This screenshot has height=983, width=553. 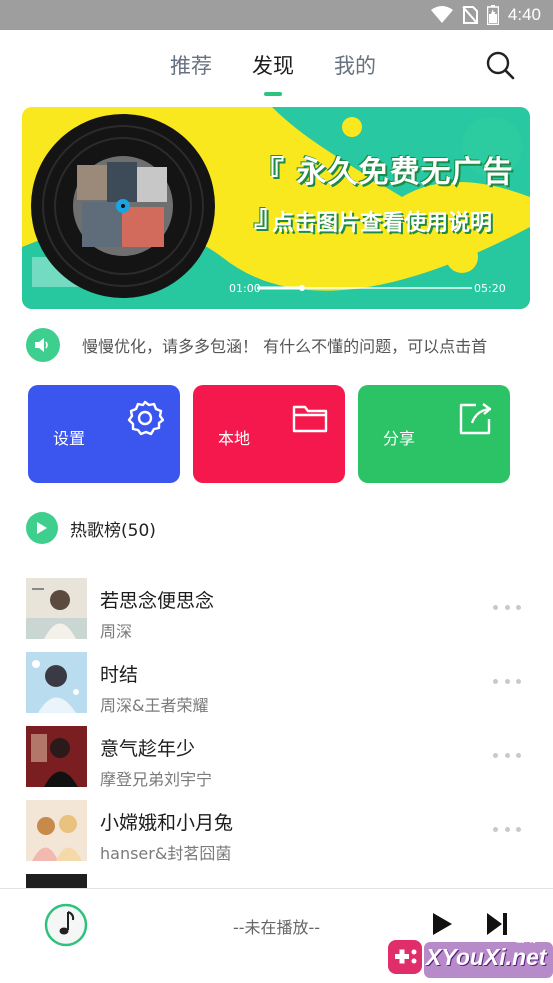 What do you see at coordinates (42, 528) in the screenshot?
I see `play-icon` at bounding box center [42, 528].